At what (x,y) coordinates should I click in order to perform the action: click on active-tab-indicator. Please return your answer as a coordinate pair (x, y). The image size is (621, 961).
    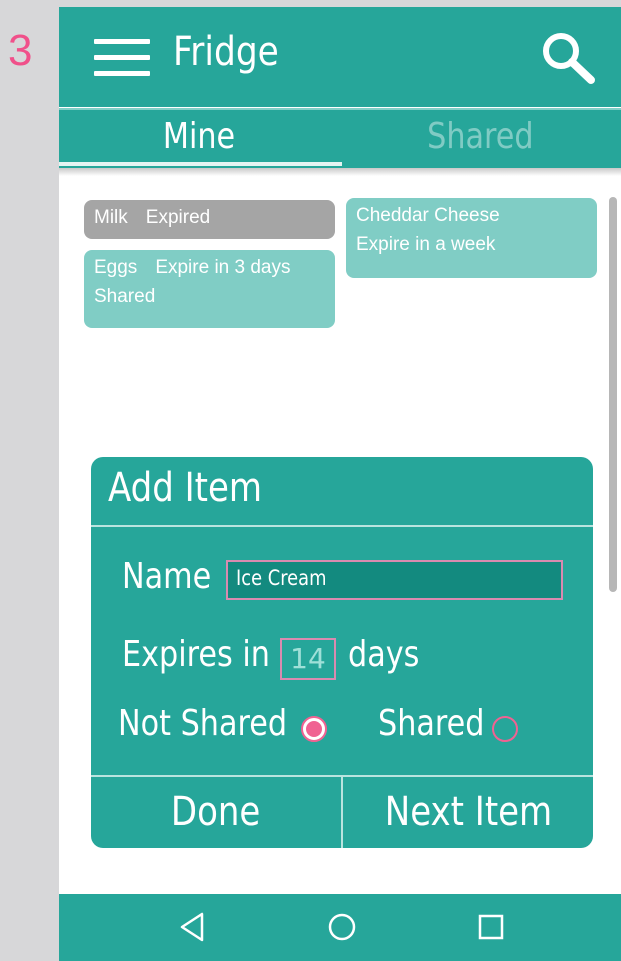
    Looking at the image, I should click on (200, 164).